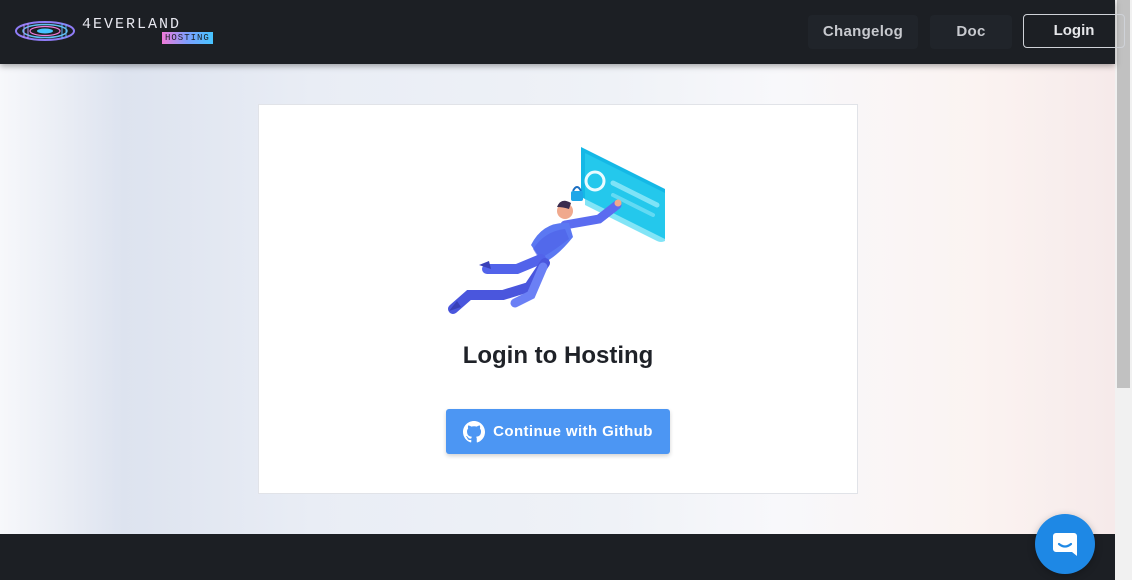  I want to click on top-navbar: 4EVERLAND HOSTING Changelog Doc Login, so click(562, 32).